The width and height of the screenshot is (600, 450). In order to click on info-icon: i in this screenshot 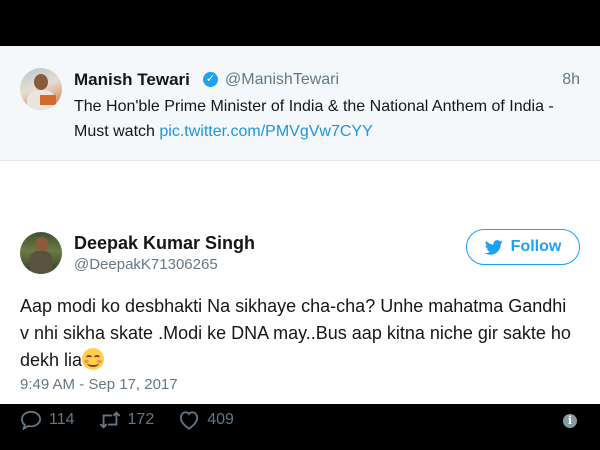, I will do `click(570, 421)`.